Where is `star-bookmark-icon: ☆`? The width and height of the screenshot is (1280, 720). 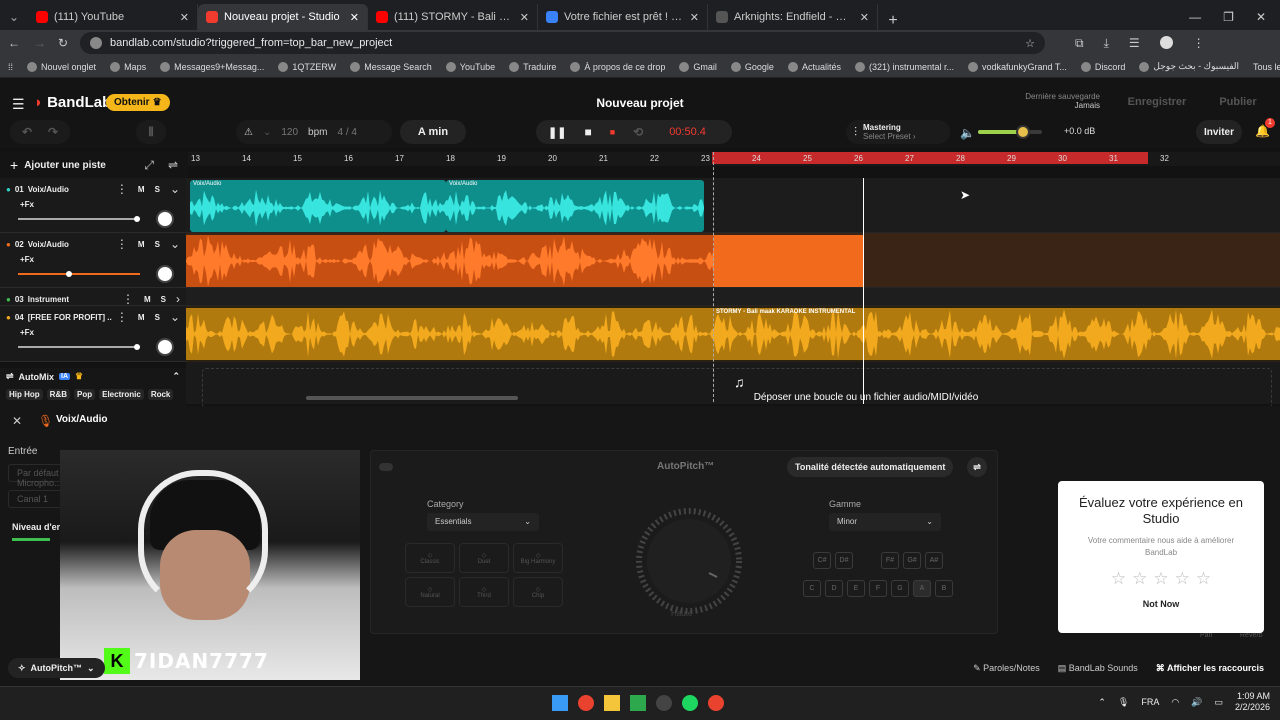 star-bookmark-icon: ☆ is located at coordinates (1030, 43).